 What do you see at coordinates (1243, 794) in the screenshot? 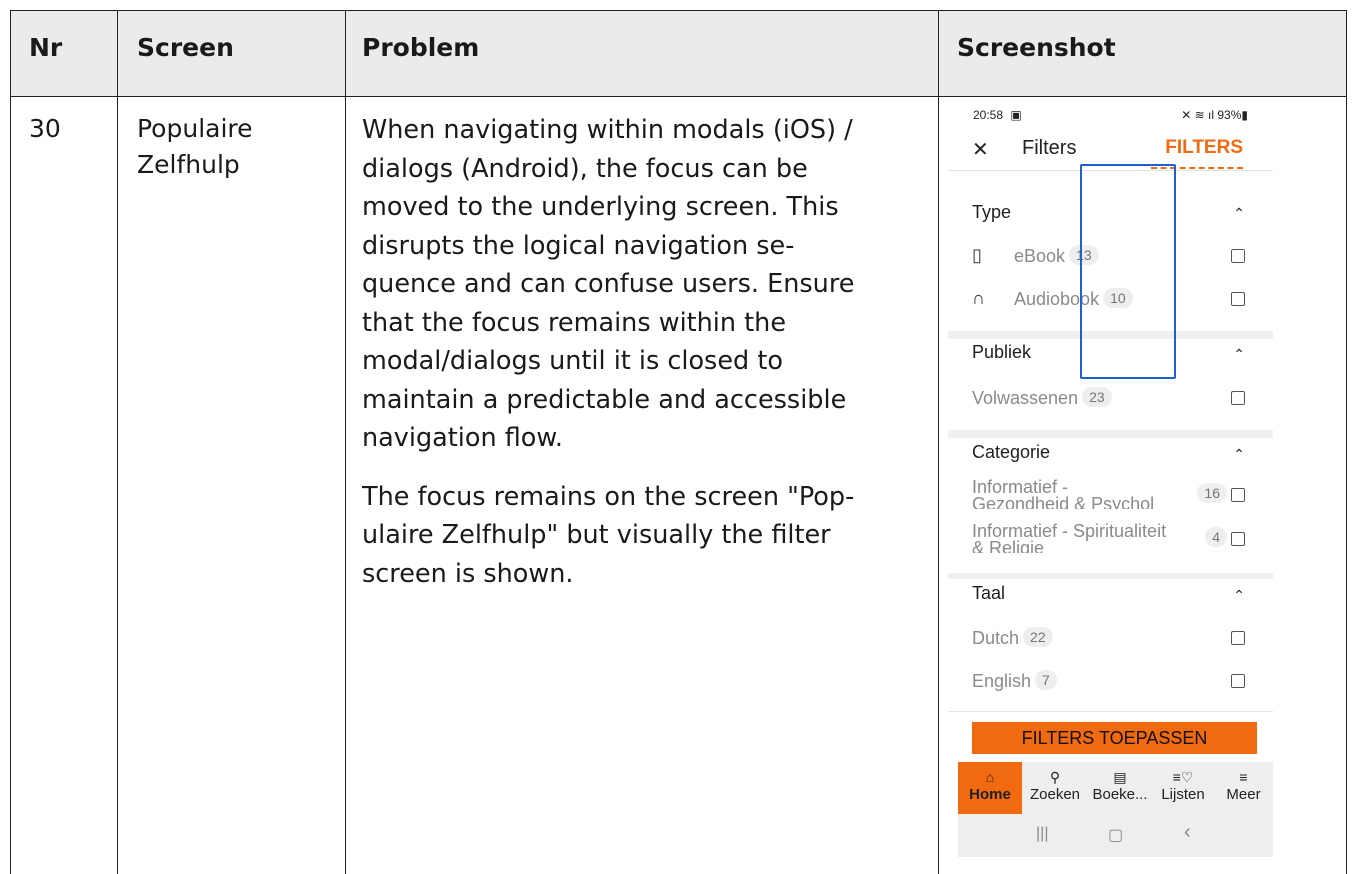
I see `nav-label: Meer` at bounding box center [1243, 794].